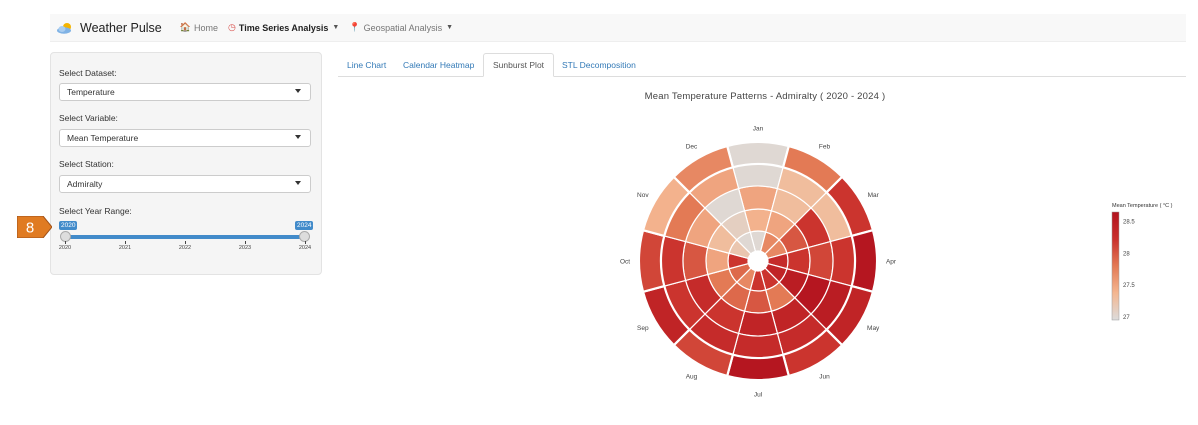 This screenshot has width=1198, height=425. Describe the element at coordinates (825, 146) in the screenshot. I see `month-label: Feb` at that location.